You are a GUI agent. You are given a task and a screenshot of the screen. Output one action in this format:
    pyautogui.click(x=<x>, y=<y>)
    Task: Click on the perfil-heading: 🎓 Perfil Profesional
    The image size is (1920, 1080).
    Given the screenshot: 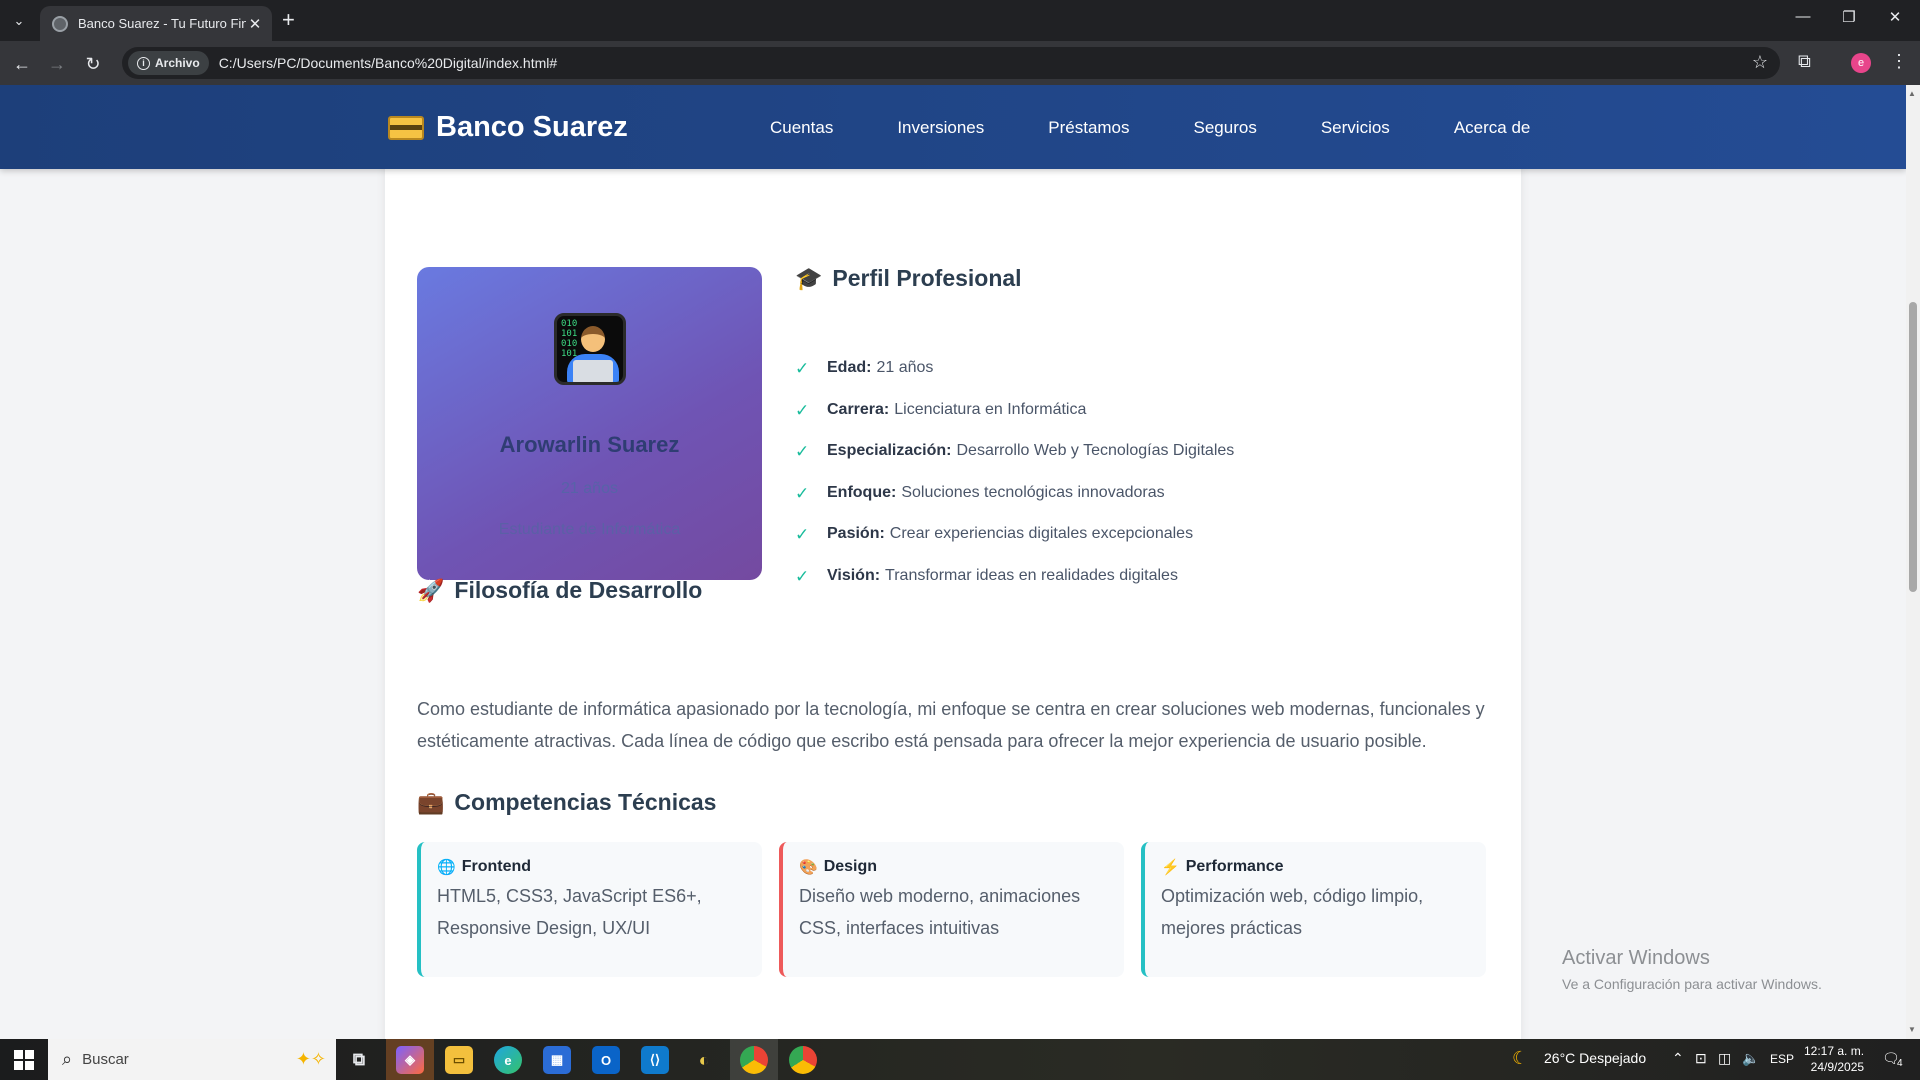 What is the action you would take?
    pyautogui.click(x=908, y=278)
    